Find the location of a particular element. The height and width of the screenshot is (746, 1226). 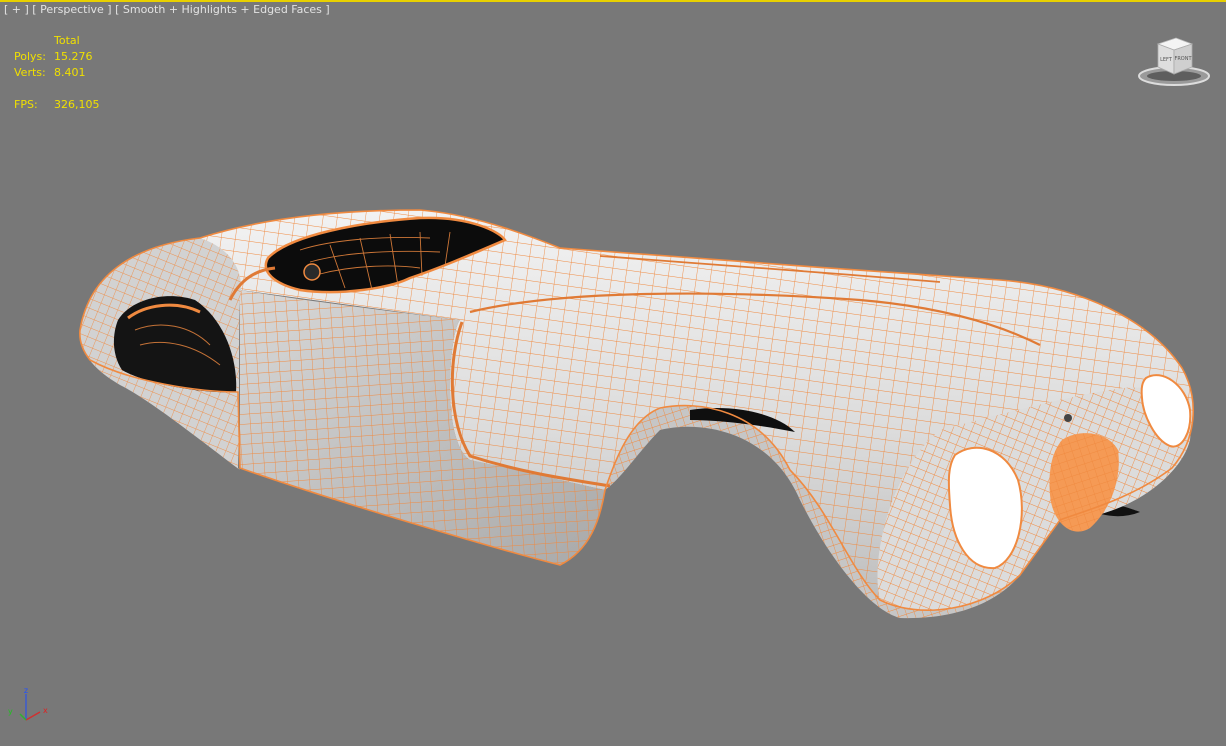

viewcube-navigator: LEFT FRONT is located at coordinates (1174, 62).